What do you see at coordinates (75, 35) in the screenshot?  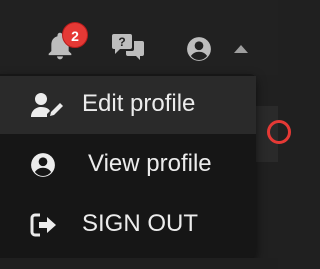 I see `notification-count-badge: 2` at bounding box center [75, 35].